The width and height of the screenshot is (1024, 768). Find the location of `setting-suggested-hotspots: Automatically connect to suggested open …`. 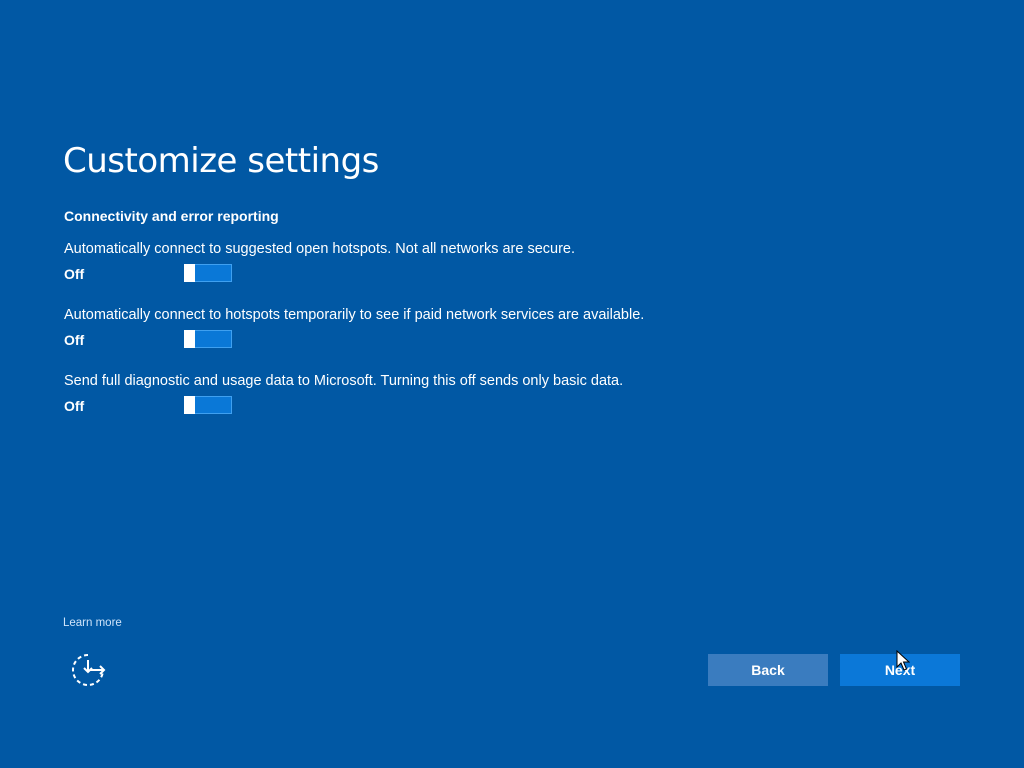

setting-suggested-hotspots: Automatically connect to suggested open … is located at coordinates (414, 264).